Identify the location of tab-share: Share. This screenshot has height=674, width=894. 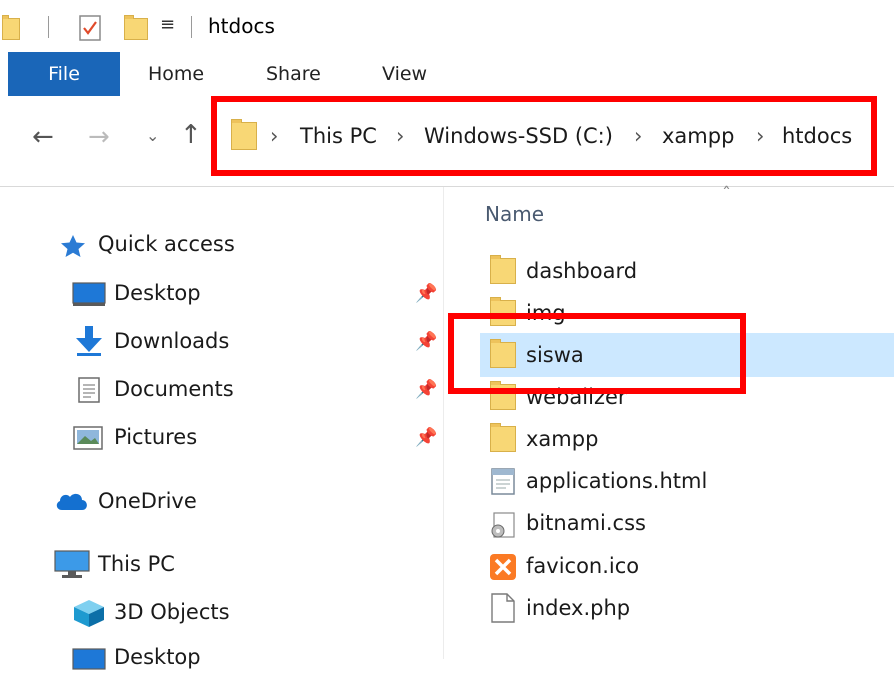
(293, 74).